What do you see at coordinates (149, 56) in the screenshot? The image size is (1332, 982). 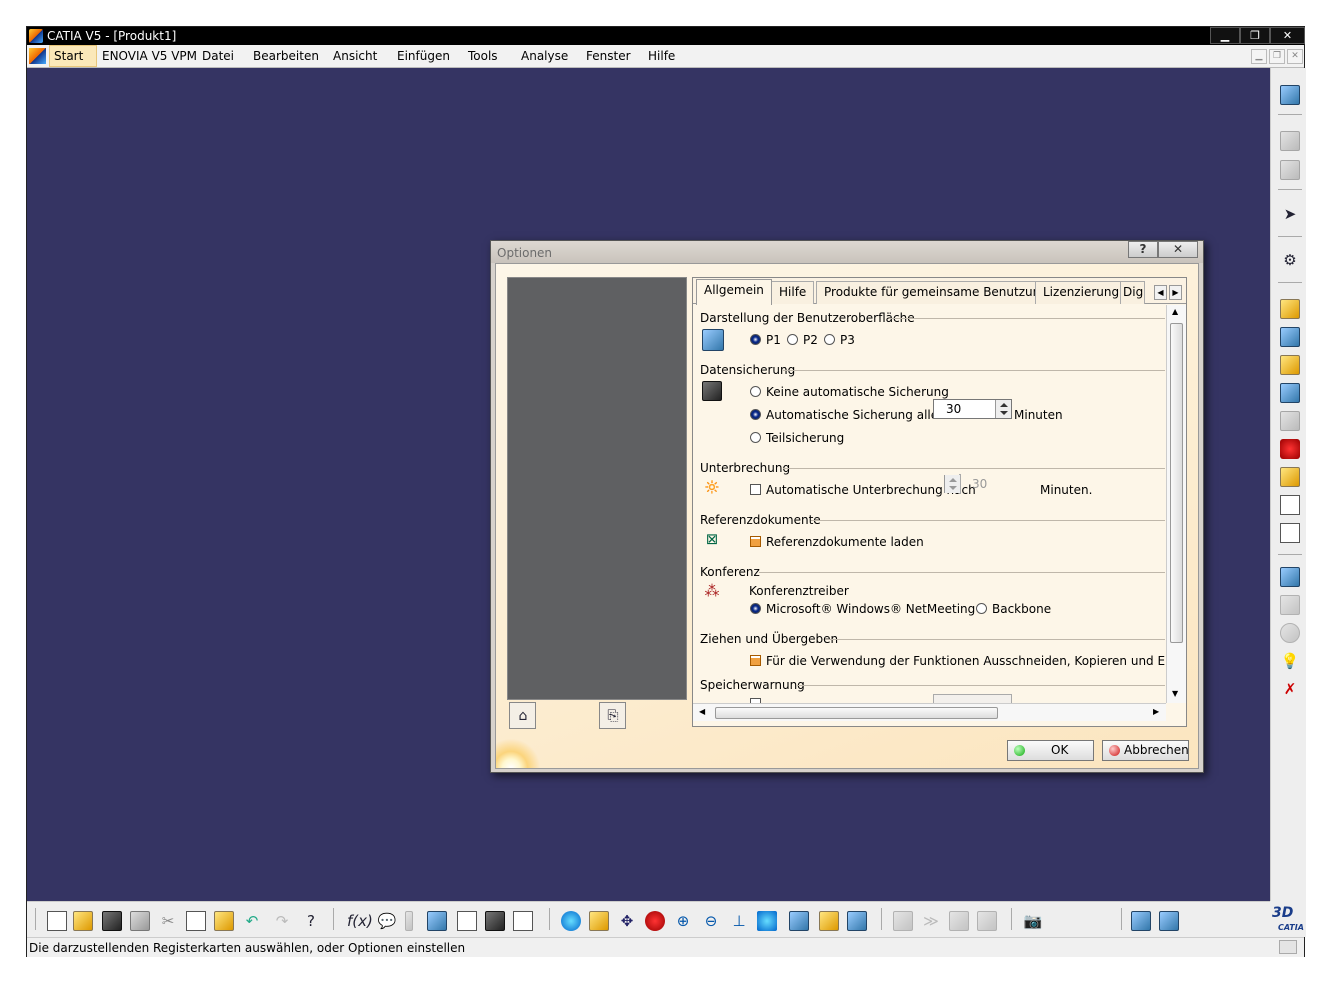 I see `menu-enovia: ENOVIA V5 VPM` at bounding box center [149, 56].